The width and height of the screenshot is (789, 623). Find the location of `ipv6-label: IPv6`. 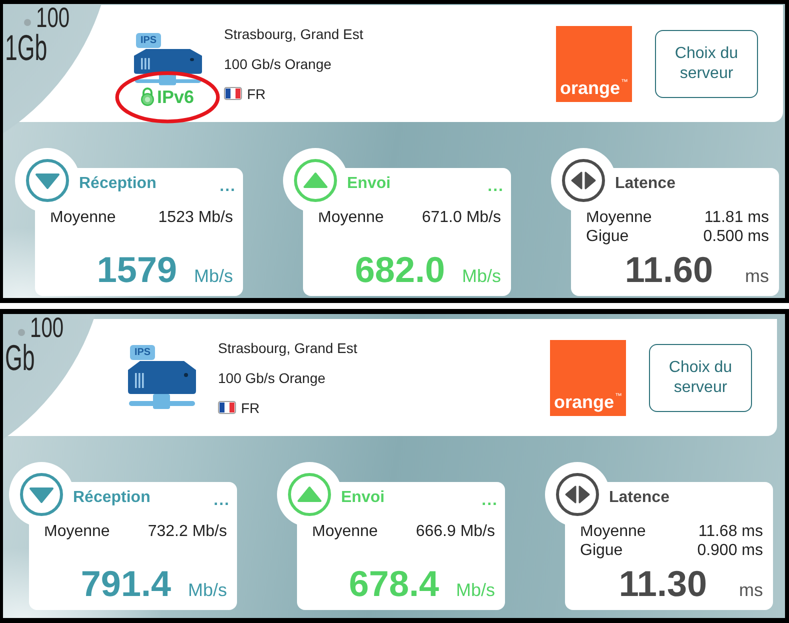

ipv6-label: IPv6 is located at coordinates (175, 96).